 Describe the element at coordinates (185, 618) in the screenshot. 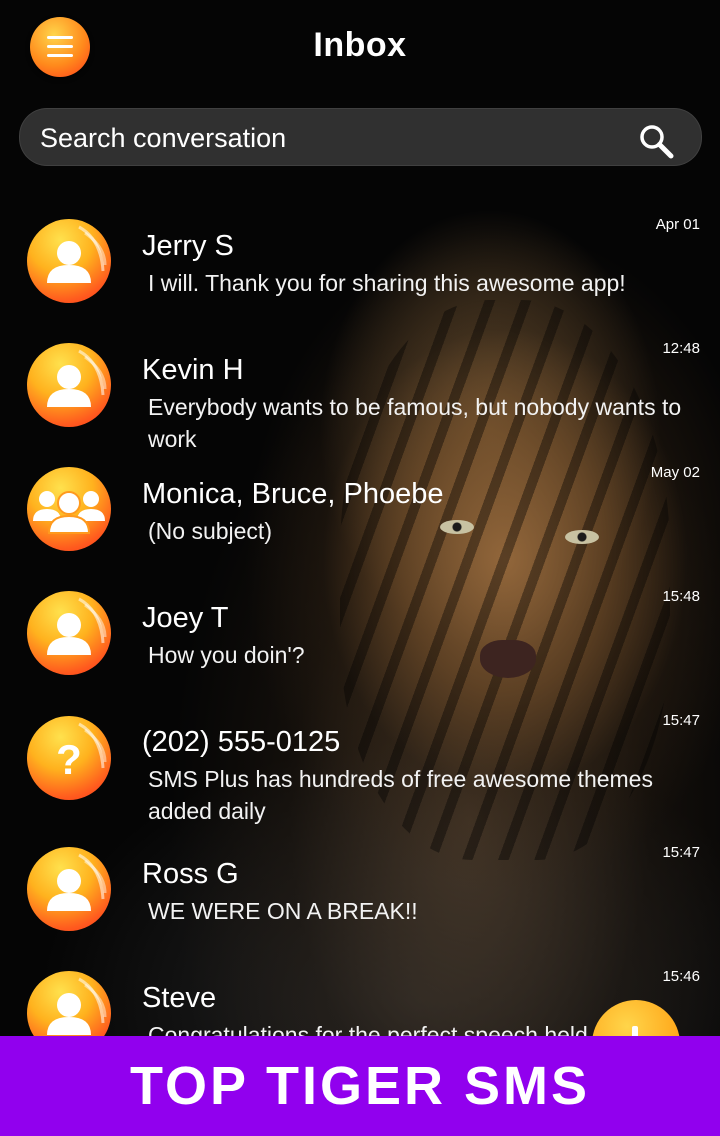

I see `contact-name: Joey T` at that location.